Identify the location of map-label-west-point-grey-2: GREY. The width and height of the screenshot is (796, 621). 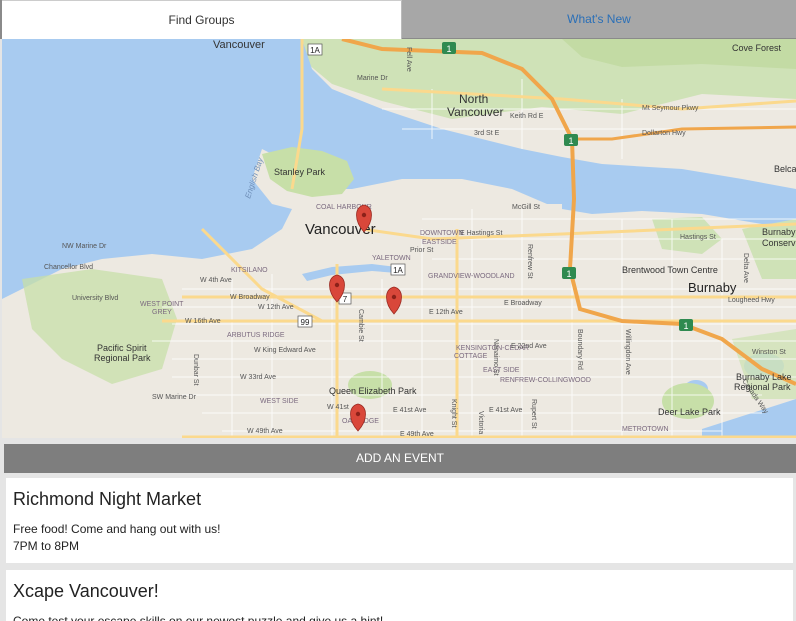
(162, 312).